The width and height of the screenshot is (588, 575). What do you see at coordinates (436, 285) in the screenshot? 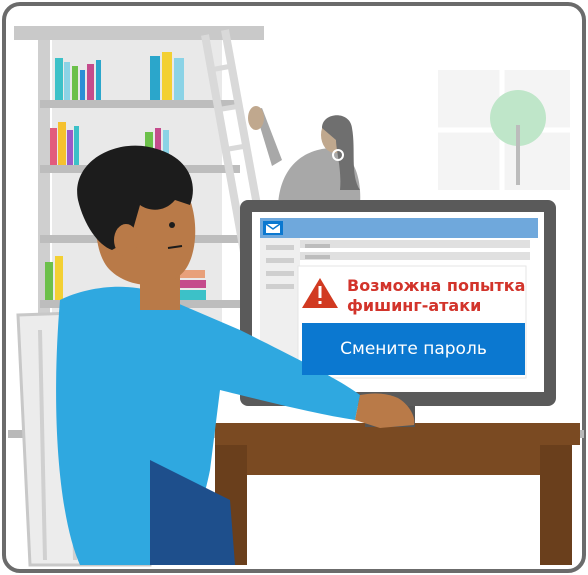
I see `warning-title-line1: Возможна попытка` at bounding box center [436, 285].